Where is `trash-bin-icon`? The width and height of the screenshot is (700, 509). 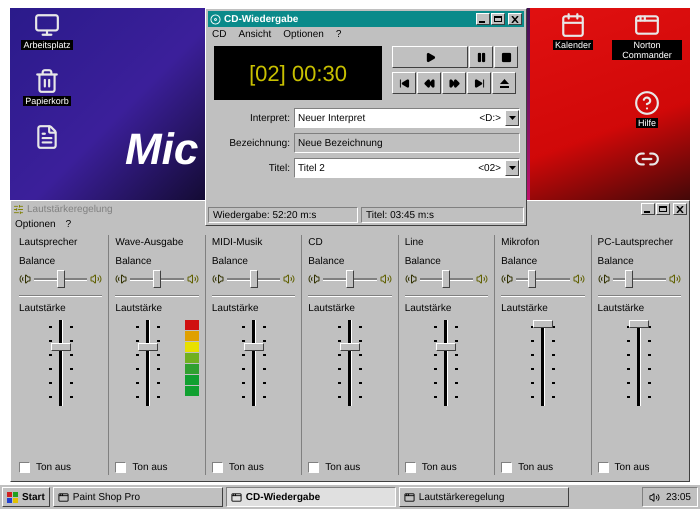 trash-bin-icon is located at coordinates (47, 81).